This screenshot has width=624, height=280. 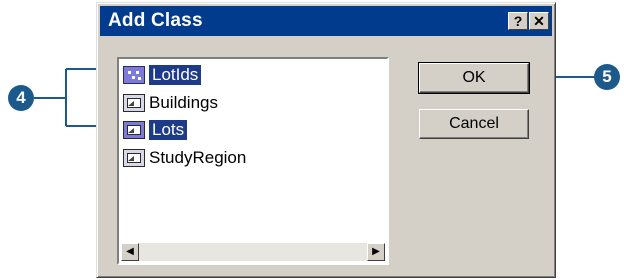 I want to click on step-callout-5: 5, so click(x=607, y=77).